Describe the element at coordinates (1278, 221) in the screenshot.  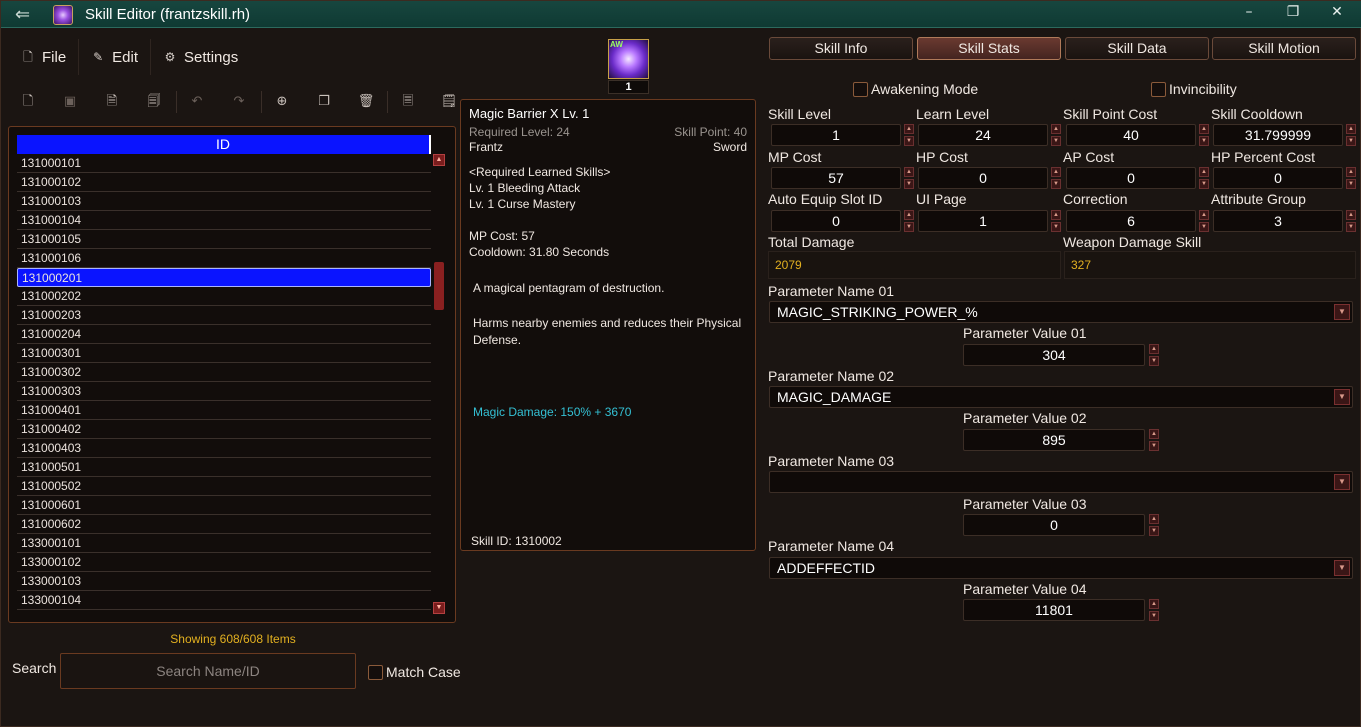
I see `attribute-group-input: 3` at that location.